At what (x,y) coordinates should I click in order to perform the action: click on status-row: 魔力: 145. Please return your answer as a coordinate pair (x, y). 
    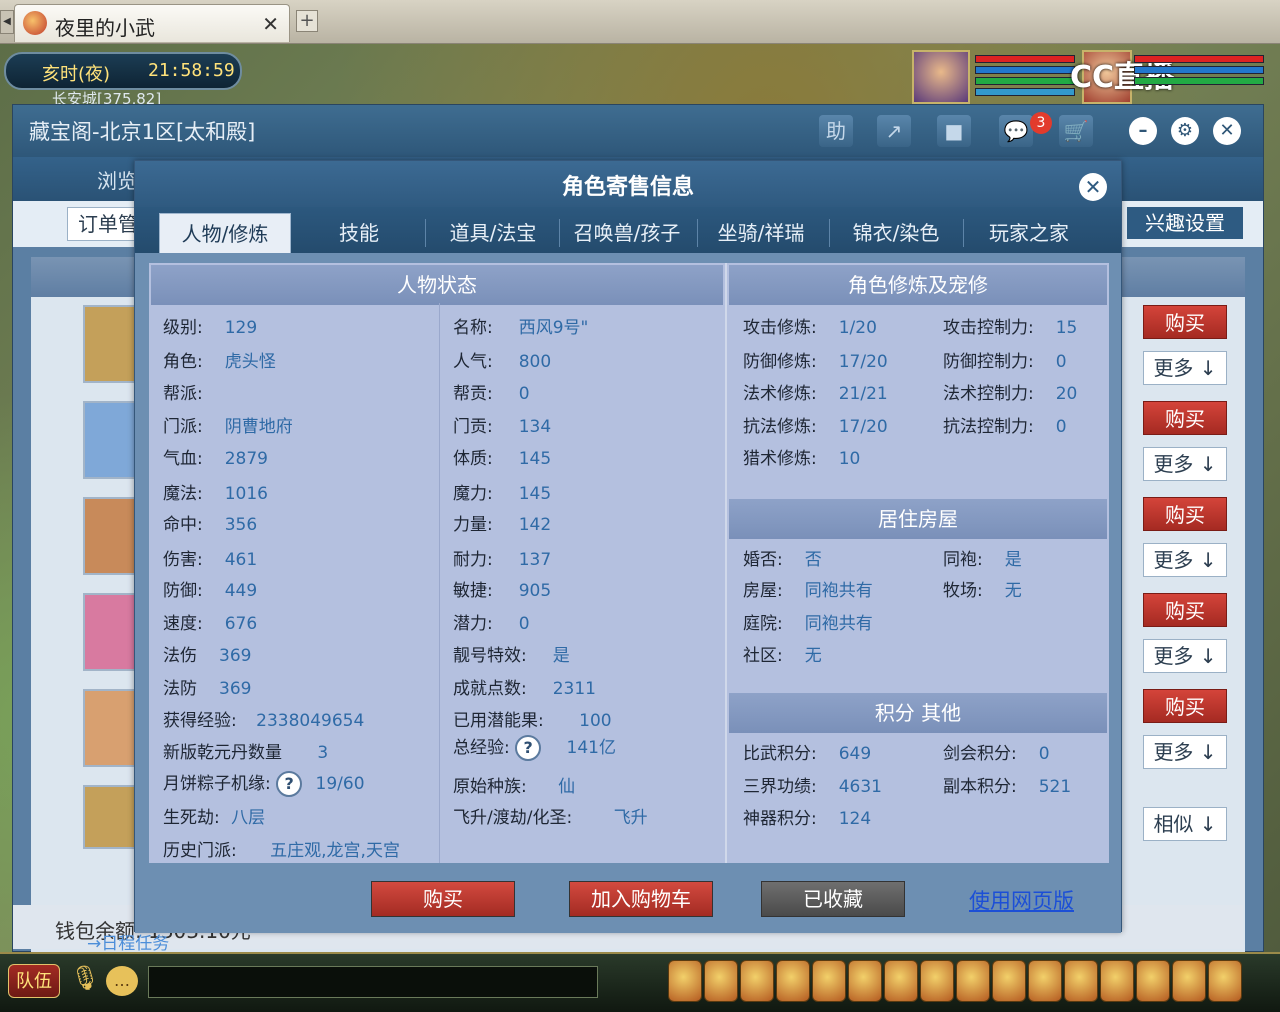
    Looking at the image, I should click on (502, 491).